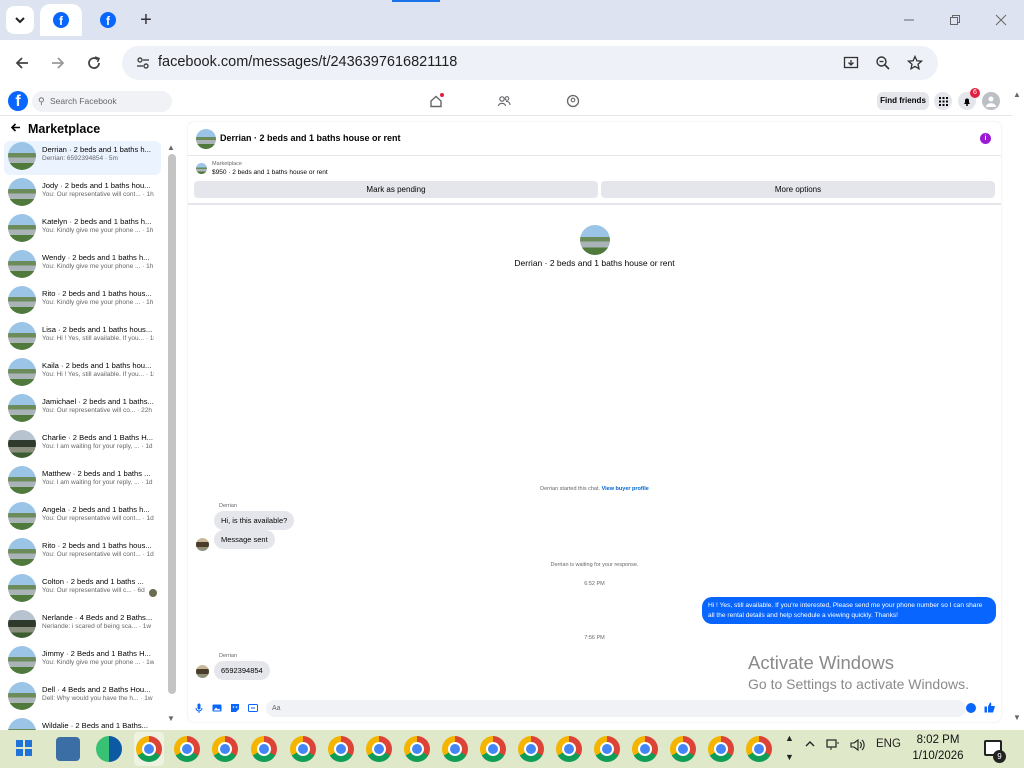 This screenshot has width=1024, height=768. Describe the element at coordinates (943, 101) in the screenshot. I see `menu-grid-button` at that location.